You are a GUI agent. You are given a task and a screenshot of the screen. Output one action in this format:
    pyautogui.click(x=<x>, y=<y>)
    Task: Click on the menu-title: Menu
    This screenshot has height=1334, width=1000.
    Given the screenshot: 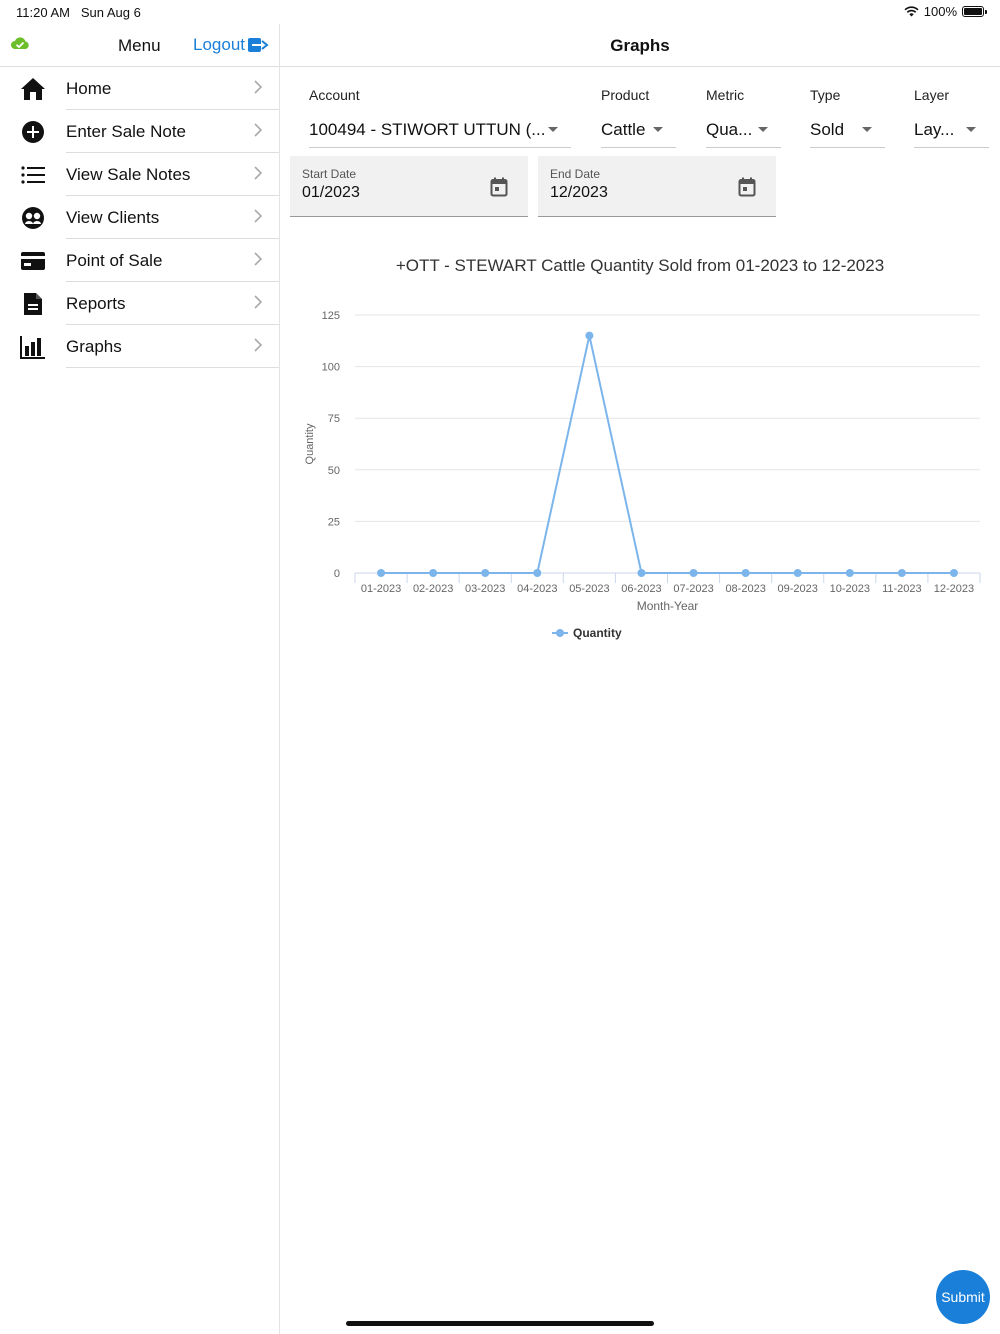 What is the action you would take?
    pyautogui.click(x=139, y=45)
    